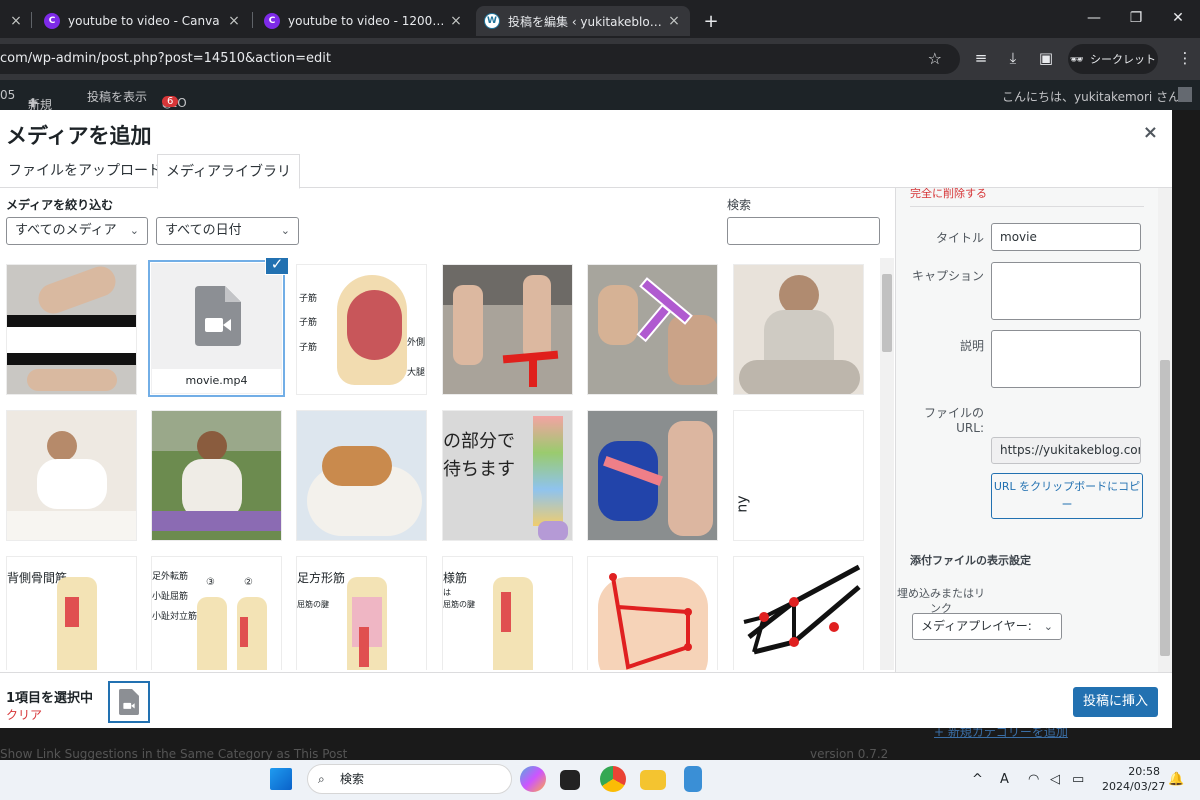 This screenshot has height=800, width=1200. What do you see at coordinates (586, 171) in the screenshot?
I see `modal-tabs: ファイルをアップロード メディアライブラリ` at bounding box center [586, 171].